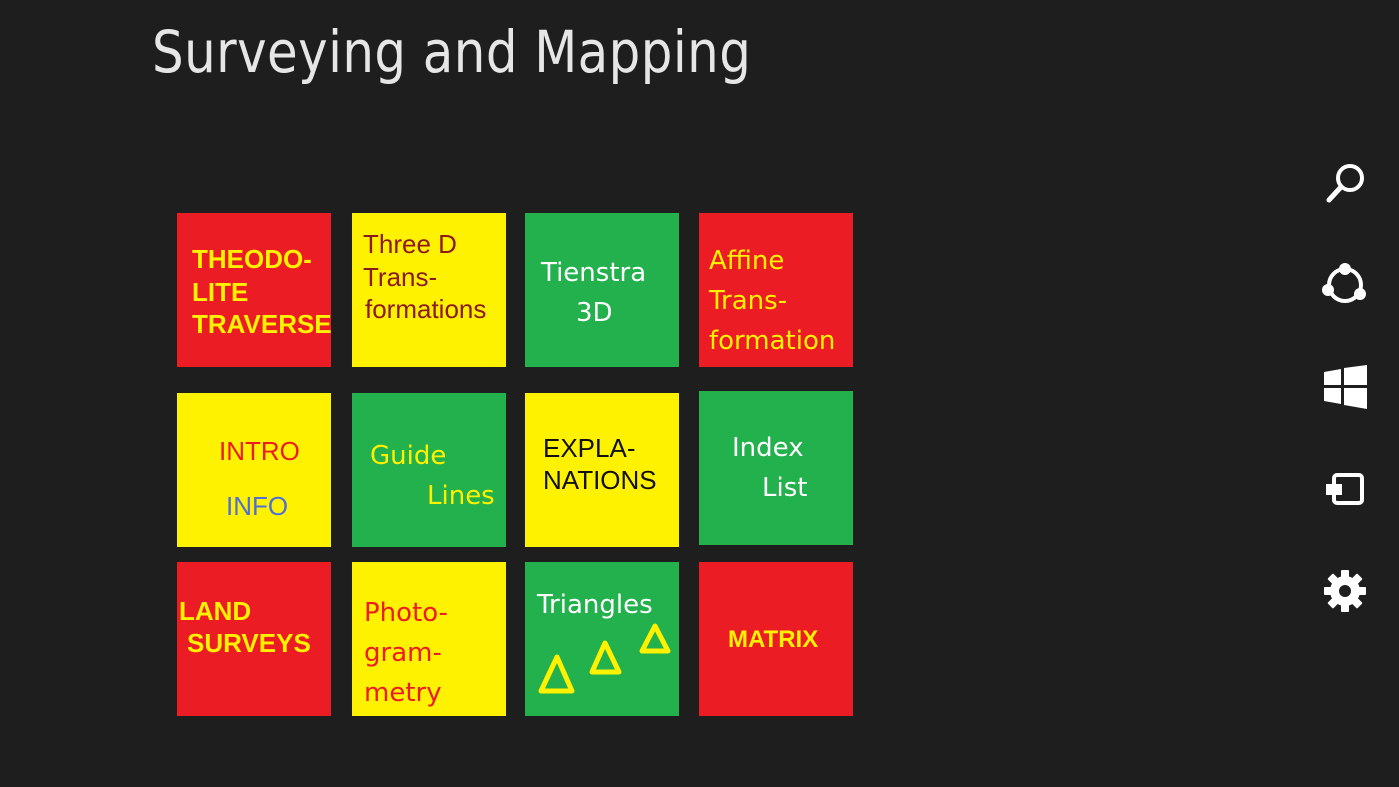 Image resolution: width=1399 pixels, height=787 pixels. I want to click on tile-label-line1: THEODO-, so click(252, 259).